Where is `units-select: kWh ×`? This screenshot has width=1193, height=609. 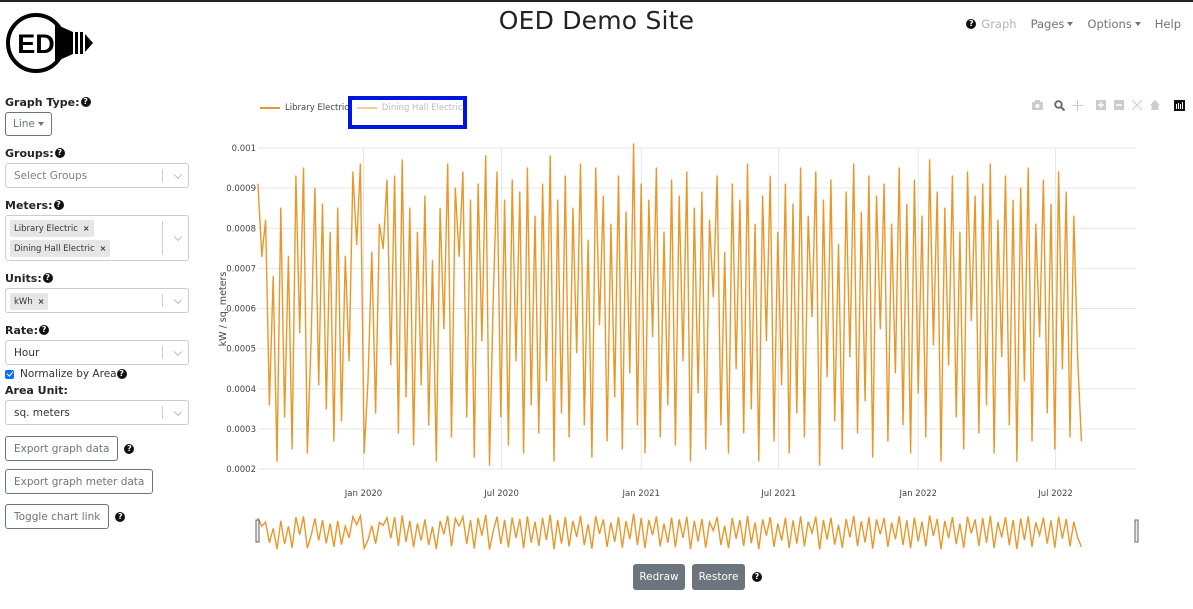
units-select: kWh × is located at coordinates (97, 300).